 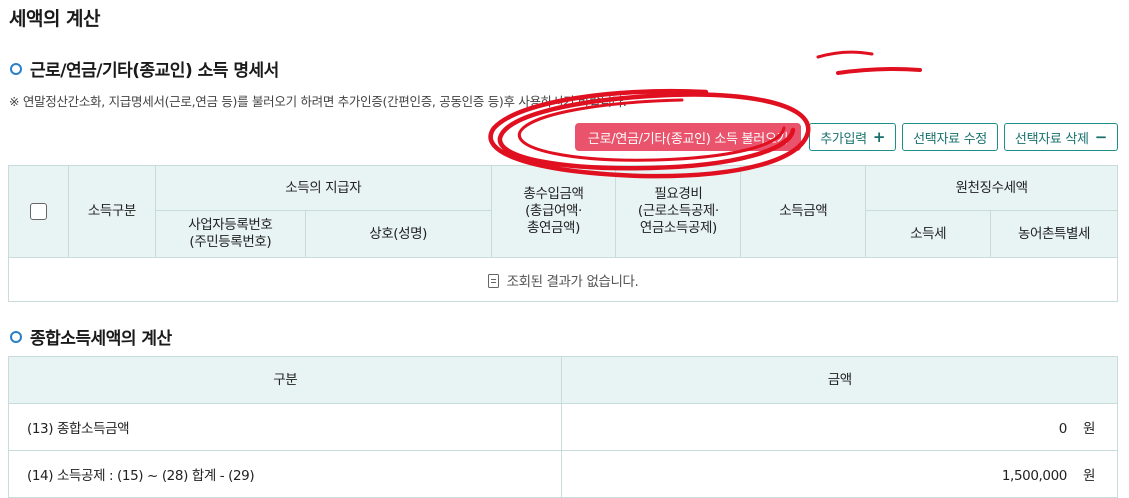 What do you see at coordinates (839, 474) in the screenshot?
I see `row-amount-cell: 1,500,000 원` at bounding box center [839, 474].